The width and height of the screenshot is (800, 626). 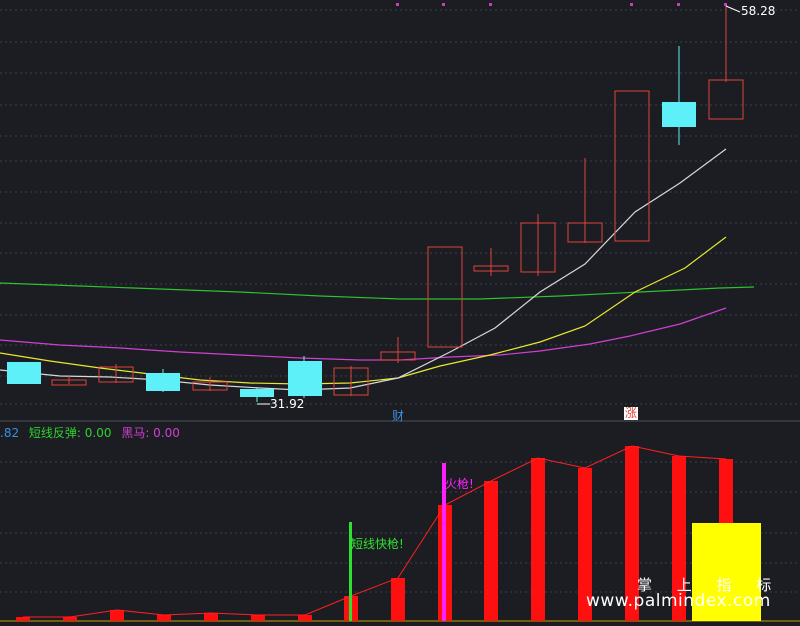 I want to click on legend-value: .82, so click(x=10, y=433).